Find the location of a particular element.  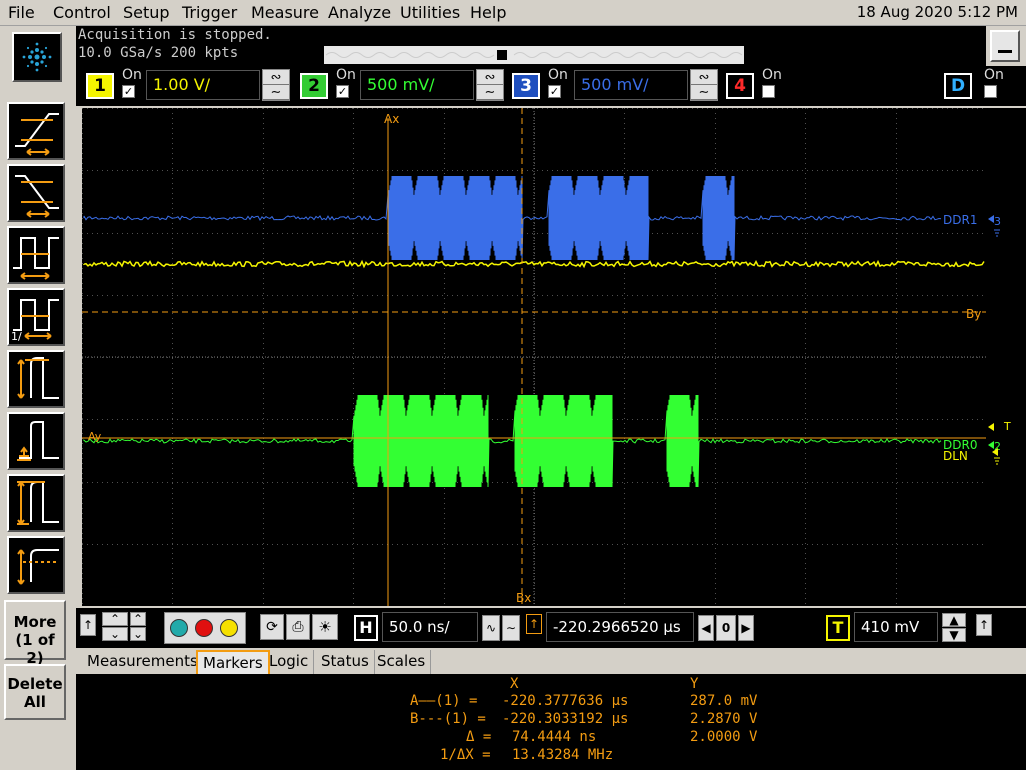

tab-measurements: Measurements is located at coordinates (143, 662).